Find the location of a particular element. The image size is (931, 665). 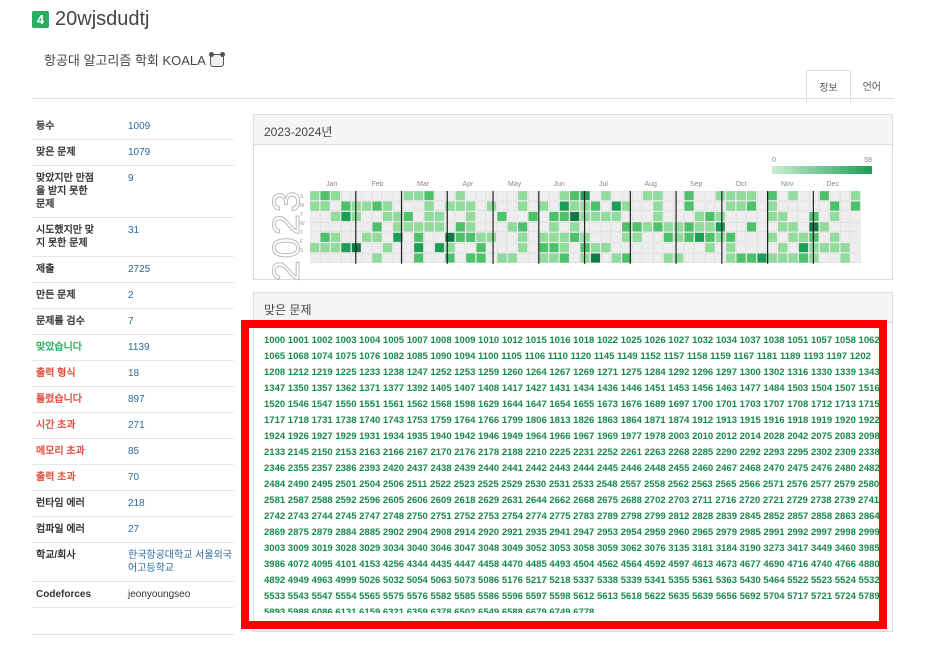

problem-link: 2579 is located at coordinates (844, 484).